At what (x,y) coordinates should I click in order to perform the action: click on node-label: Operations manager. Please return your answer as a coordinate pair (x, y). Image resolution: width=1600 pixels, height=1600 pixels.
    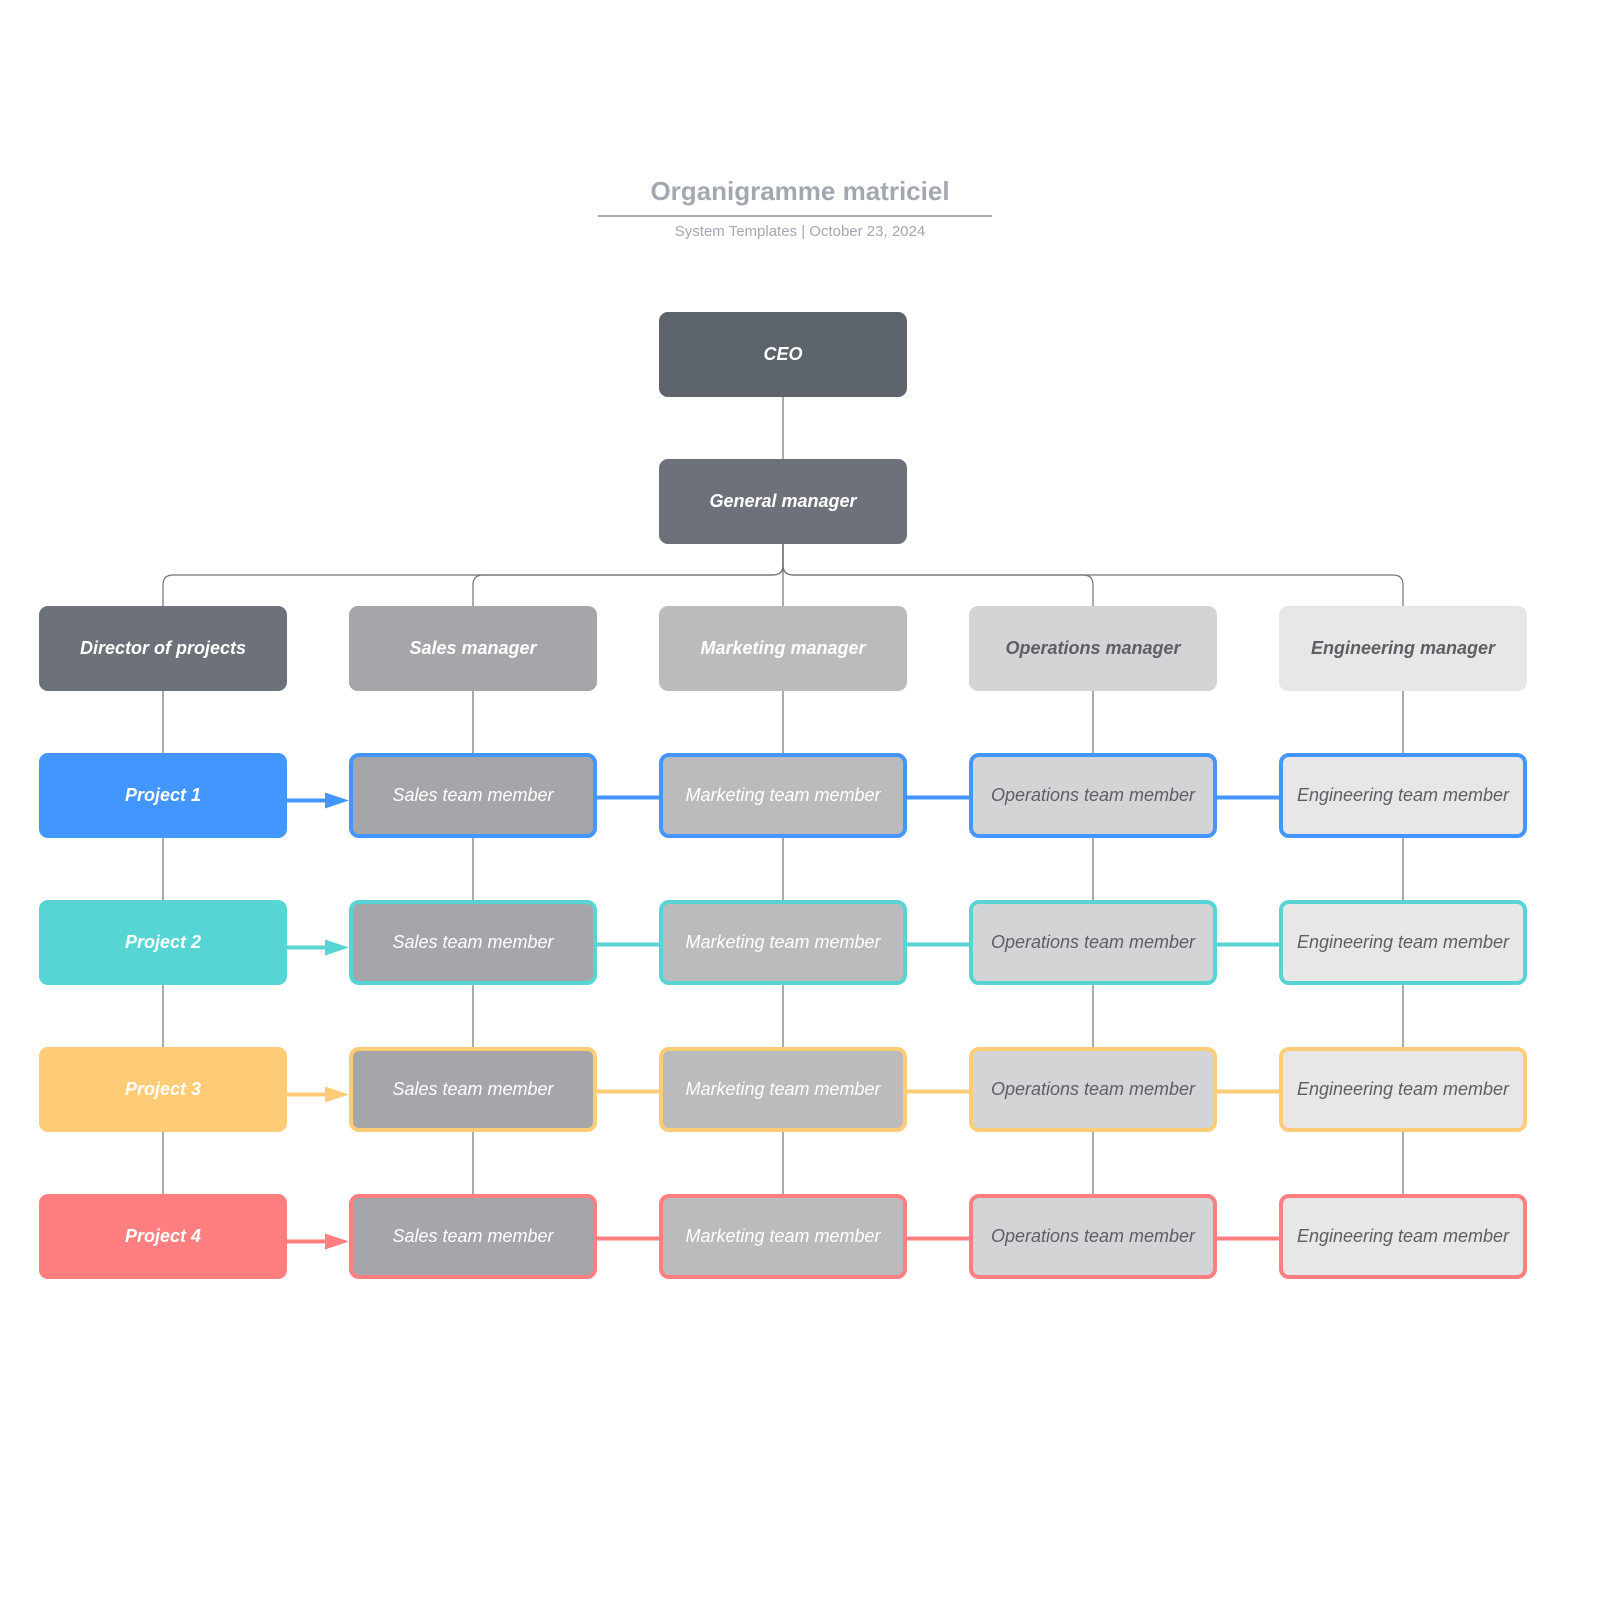
    Looking at the image, I should click on (1093, 648).